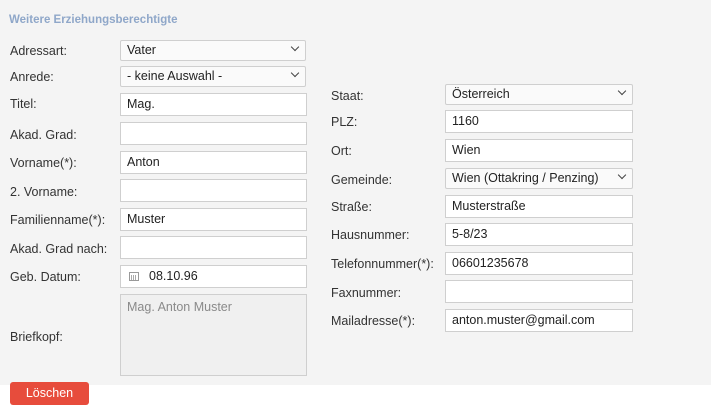 Image resolution: width=711 pixels, height=405 pixels. Describe the element at coordinates (49, 393) in the screenshot. I see `delete-button: Löschen` at that location.